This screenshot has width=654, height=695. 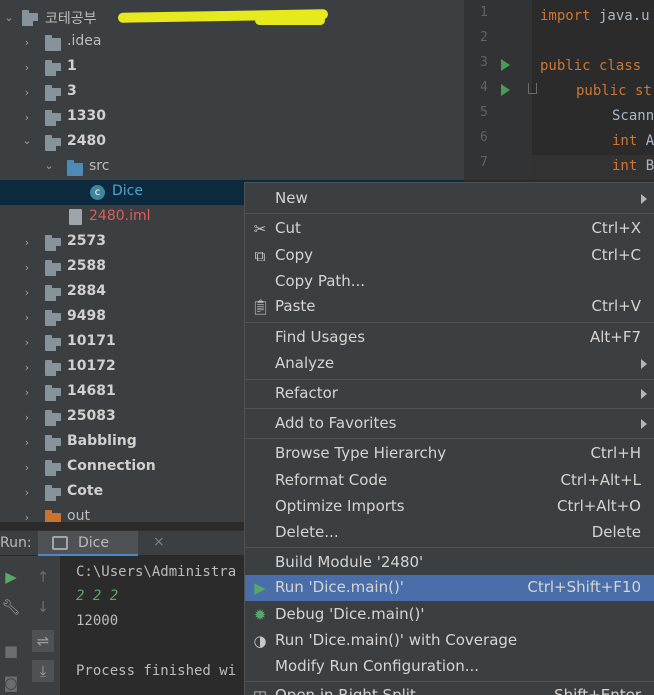 What do you see at coordinates (449, 364) in the screenshot?
I see `menu-item-analyze: Analyze` at bounding box center [449, 364].